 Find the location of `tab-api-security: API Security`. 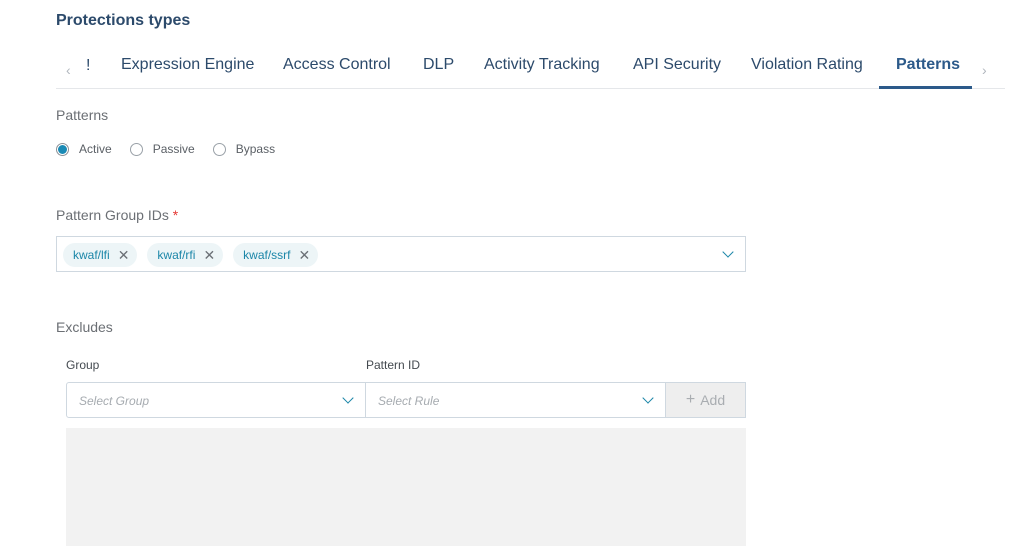

tab-api-security: API Security is located at coordinates (677, 65).